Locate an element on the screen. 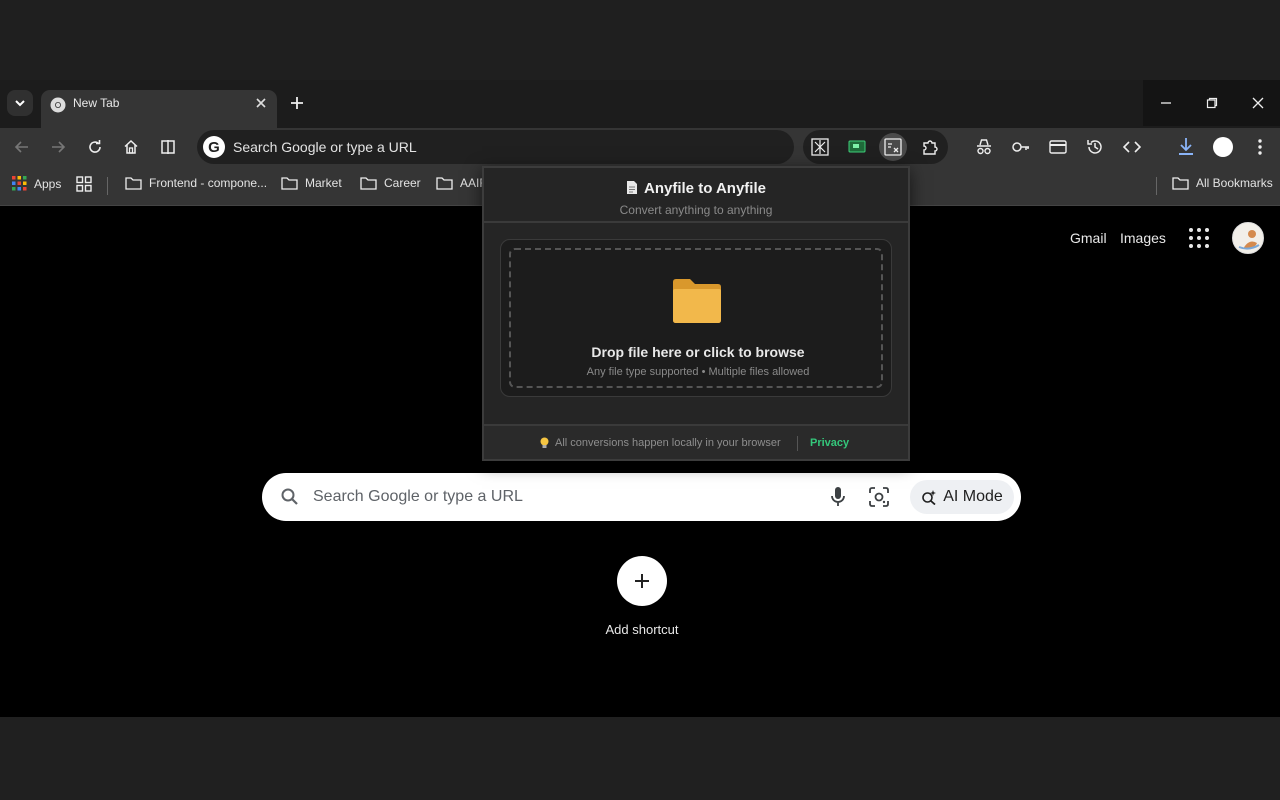 Image resolution: width=1280 pixels, height=800 pixels. extension-mosaic-icon is located at coordinates (820, 147).